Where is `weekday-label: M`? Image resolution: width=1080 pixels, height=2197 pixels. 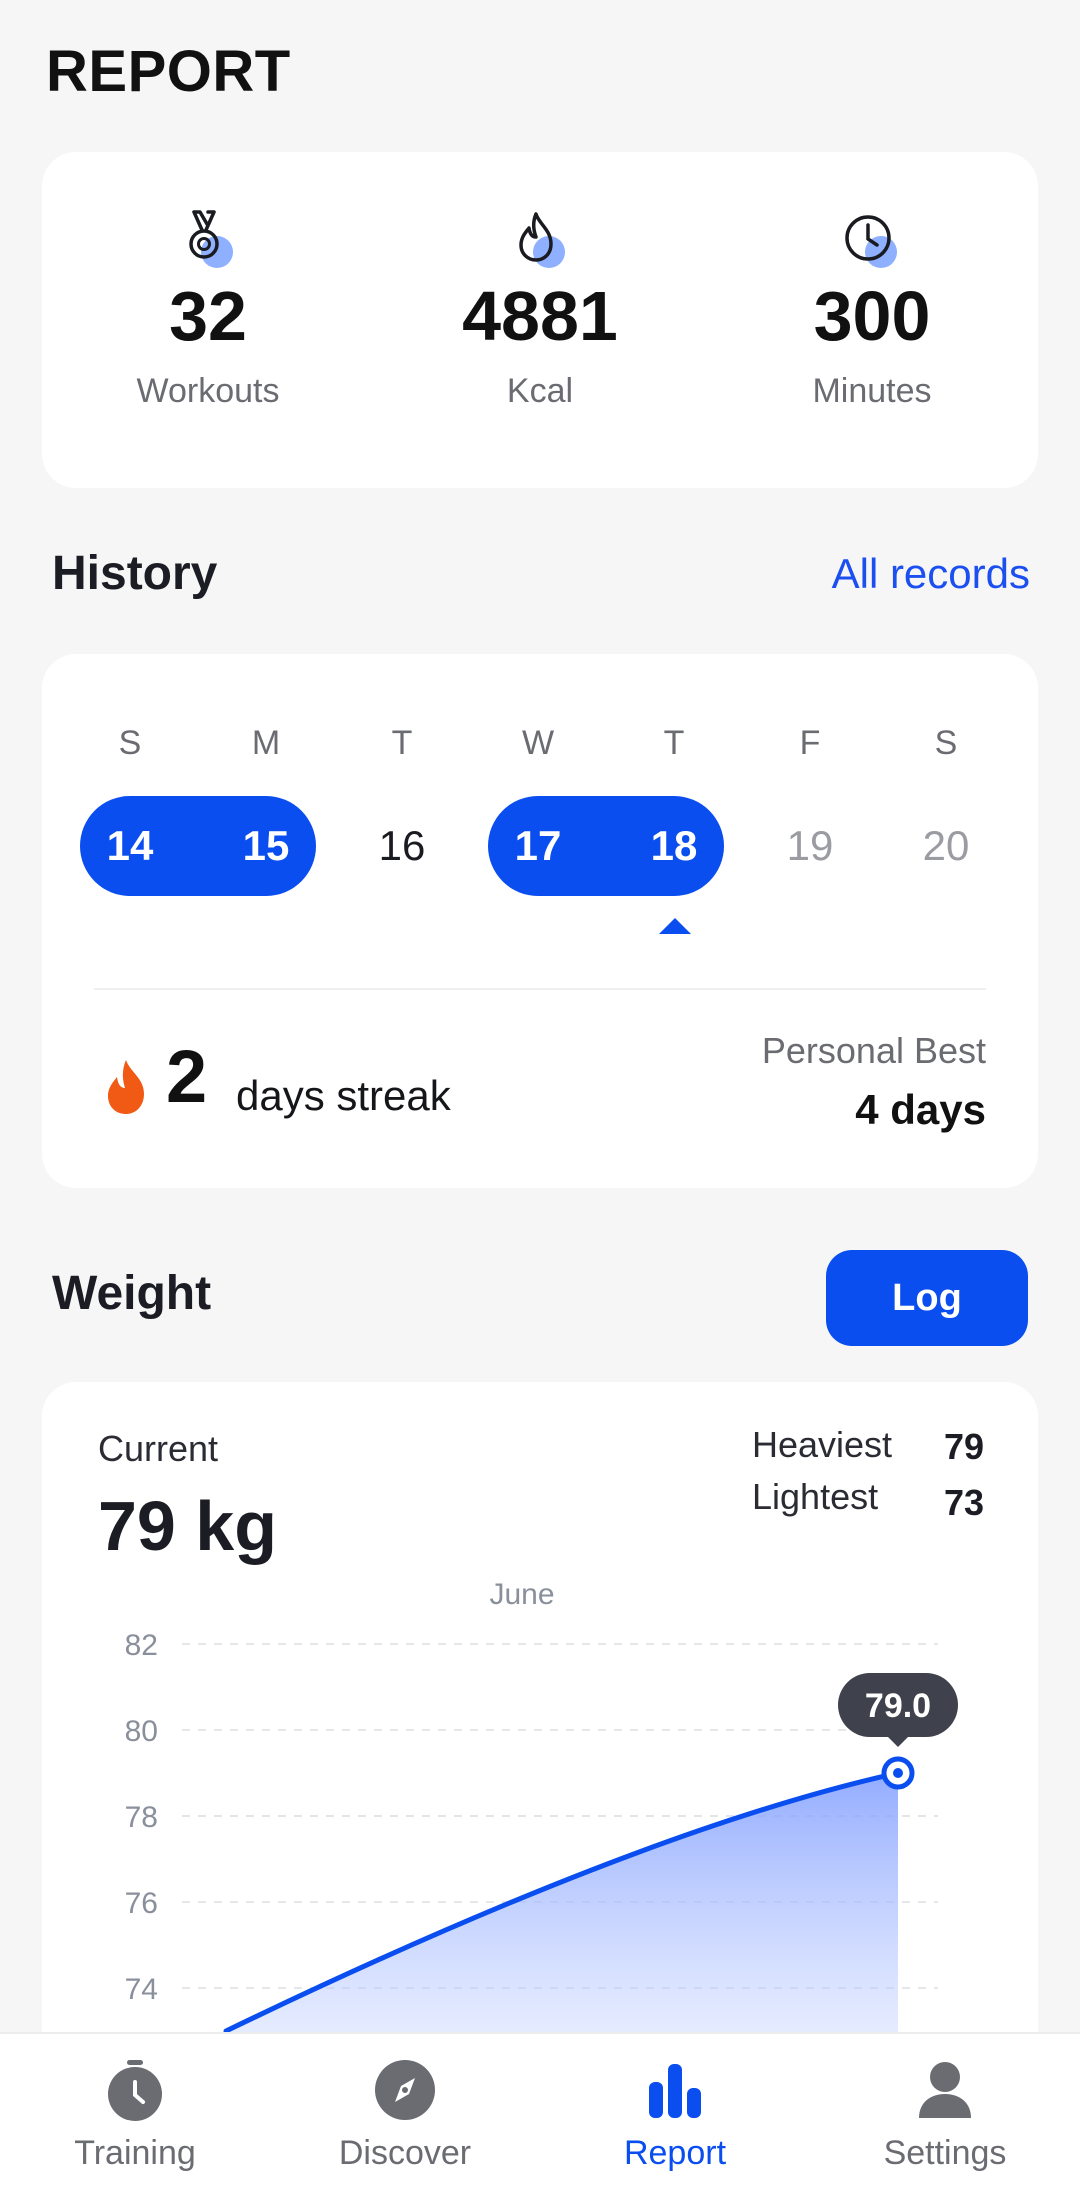 weekday-label: M is located at coordinates (266, 743).